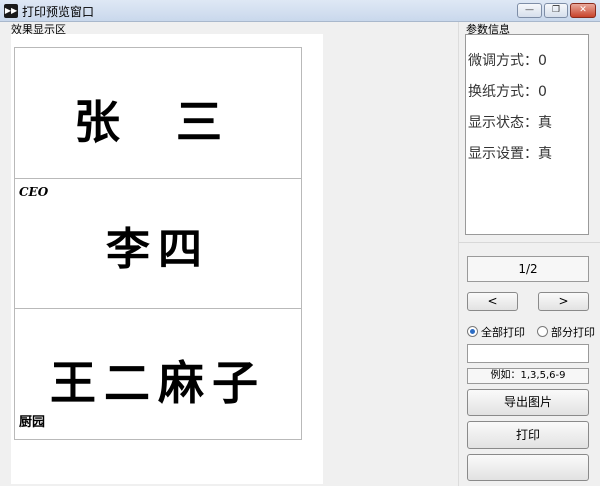  Describe the element at coordinates (528, 353) in the screenshot. I see `page-range-input` at that location.